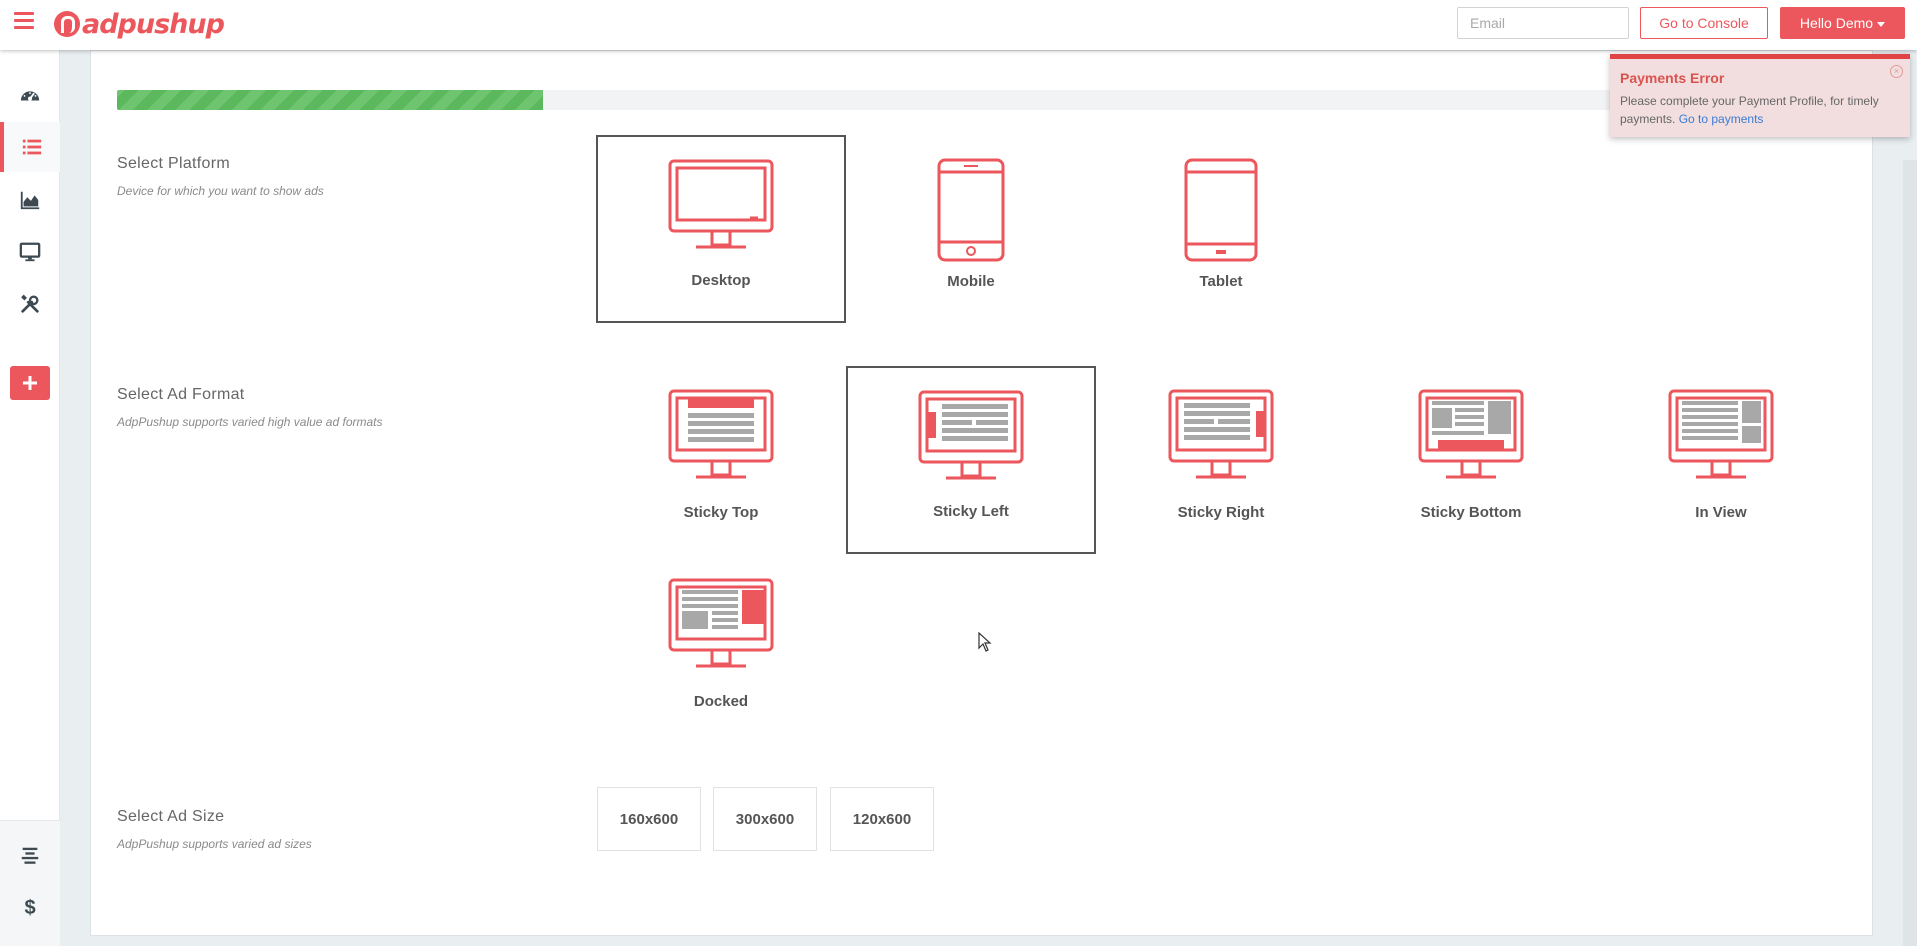 The image size is (1917, 946). What do you see at coordinates (1672, 78) in the screenshot?
I see `toast-title: Payments Error` at bounding box center [1672, 78].